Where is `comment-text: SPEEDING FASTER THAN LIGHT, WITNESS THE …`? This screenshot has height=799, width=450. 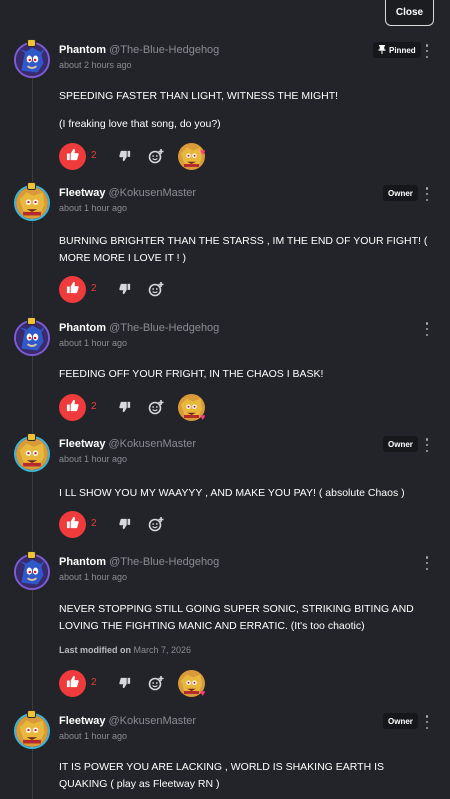 comment-text: SPEEDING FASTER THAN LIGHT, WITNESS THE … is located at coordinates (199, 96).